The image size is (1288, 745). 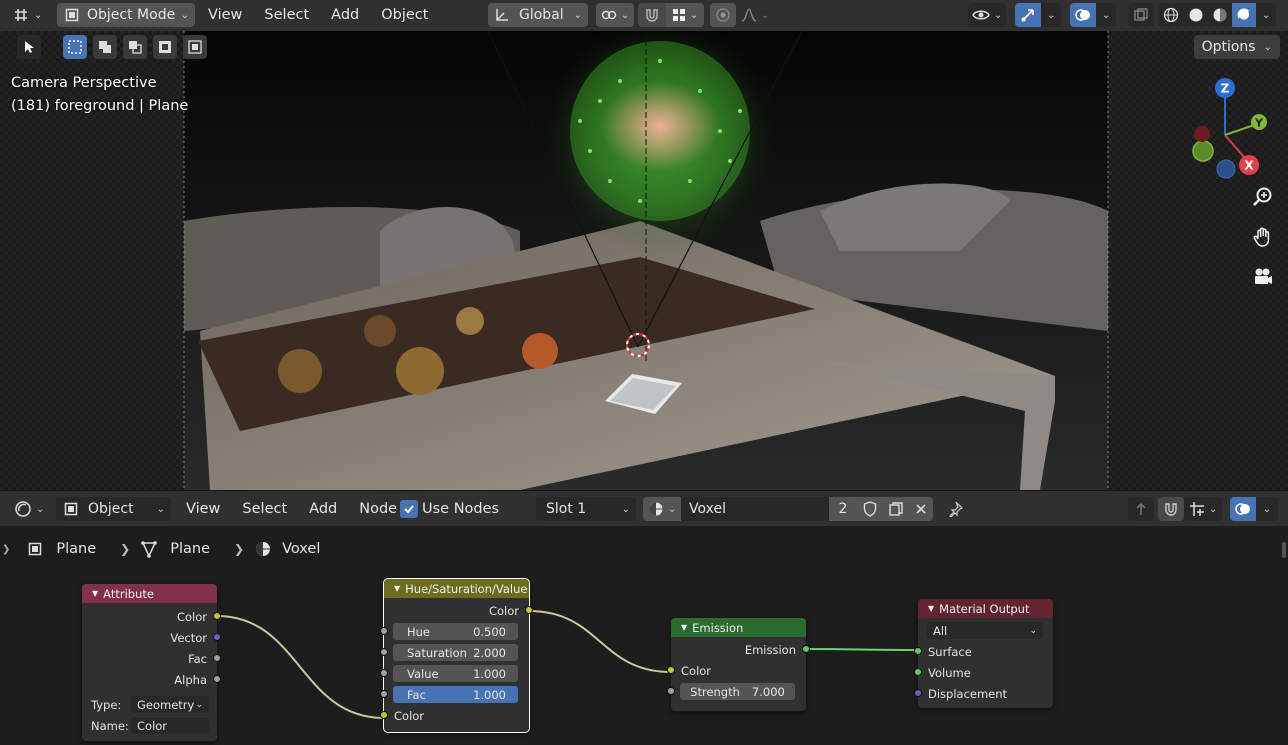 I want to click on menu-object: Object, so click(x=404, y=15).